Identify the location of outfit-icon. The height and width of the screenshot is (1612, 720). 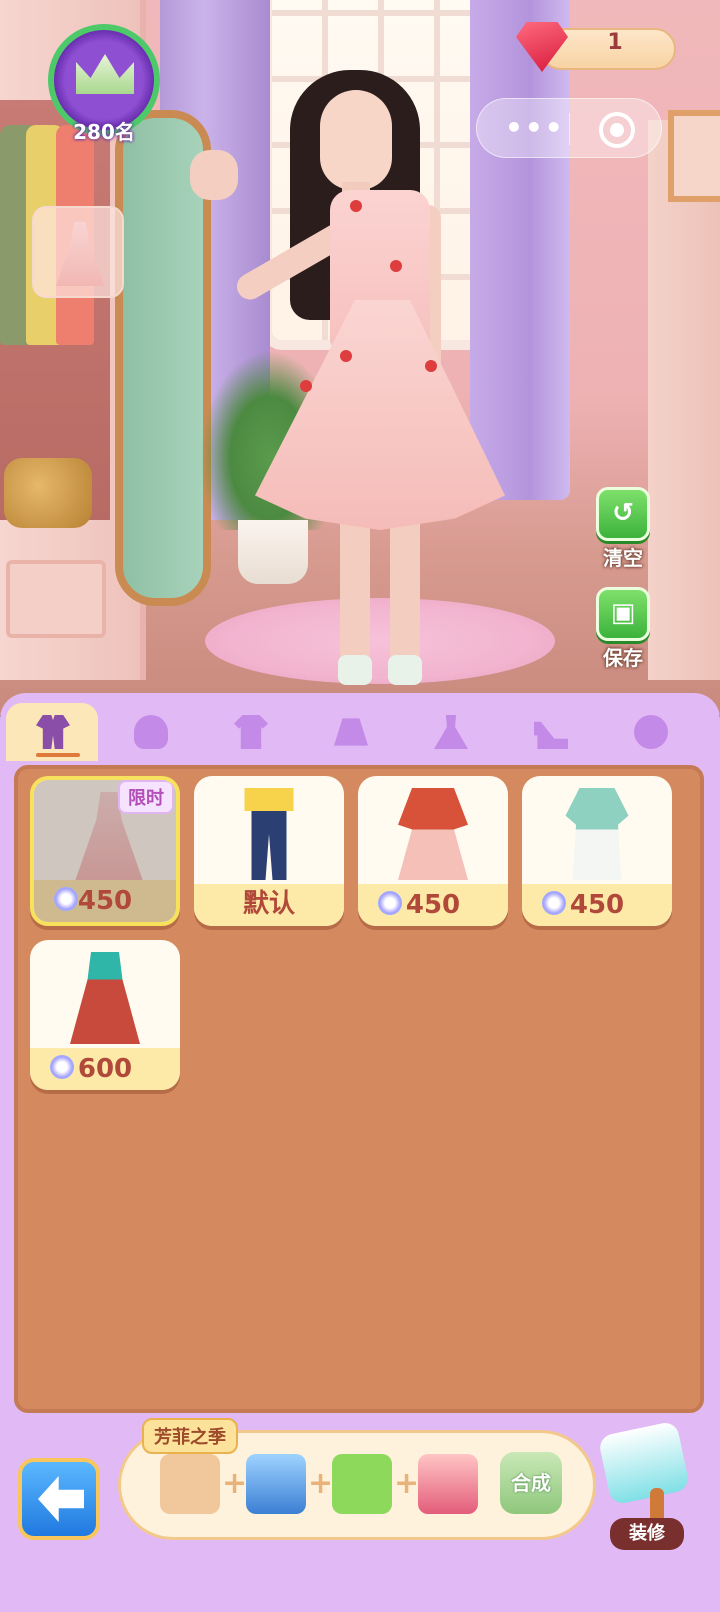
(53, 732).